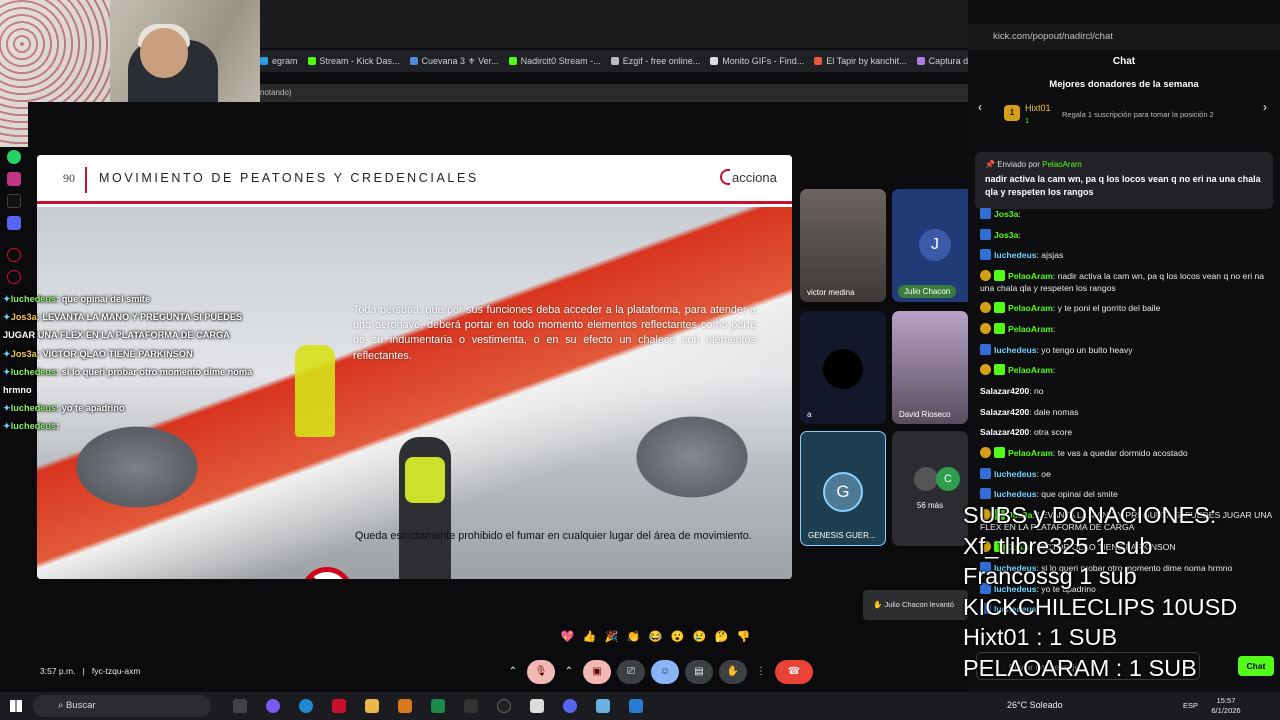 The height and width of the screenshot is (720, 1280). I want to click on donor-name: Hixt01, so click(1038, 108).